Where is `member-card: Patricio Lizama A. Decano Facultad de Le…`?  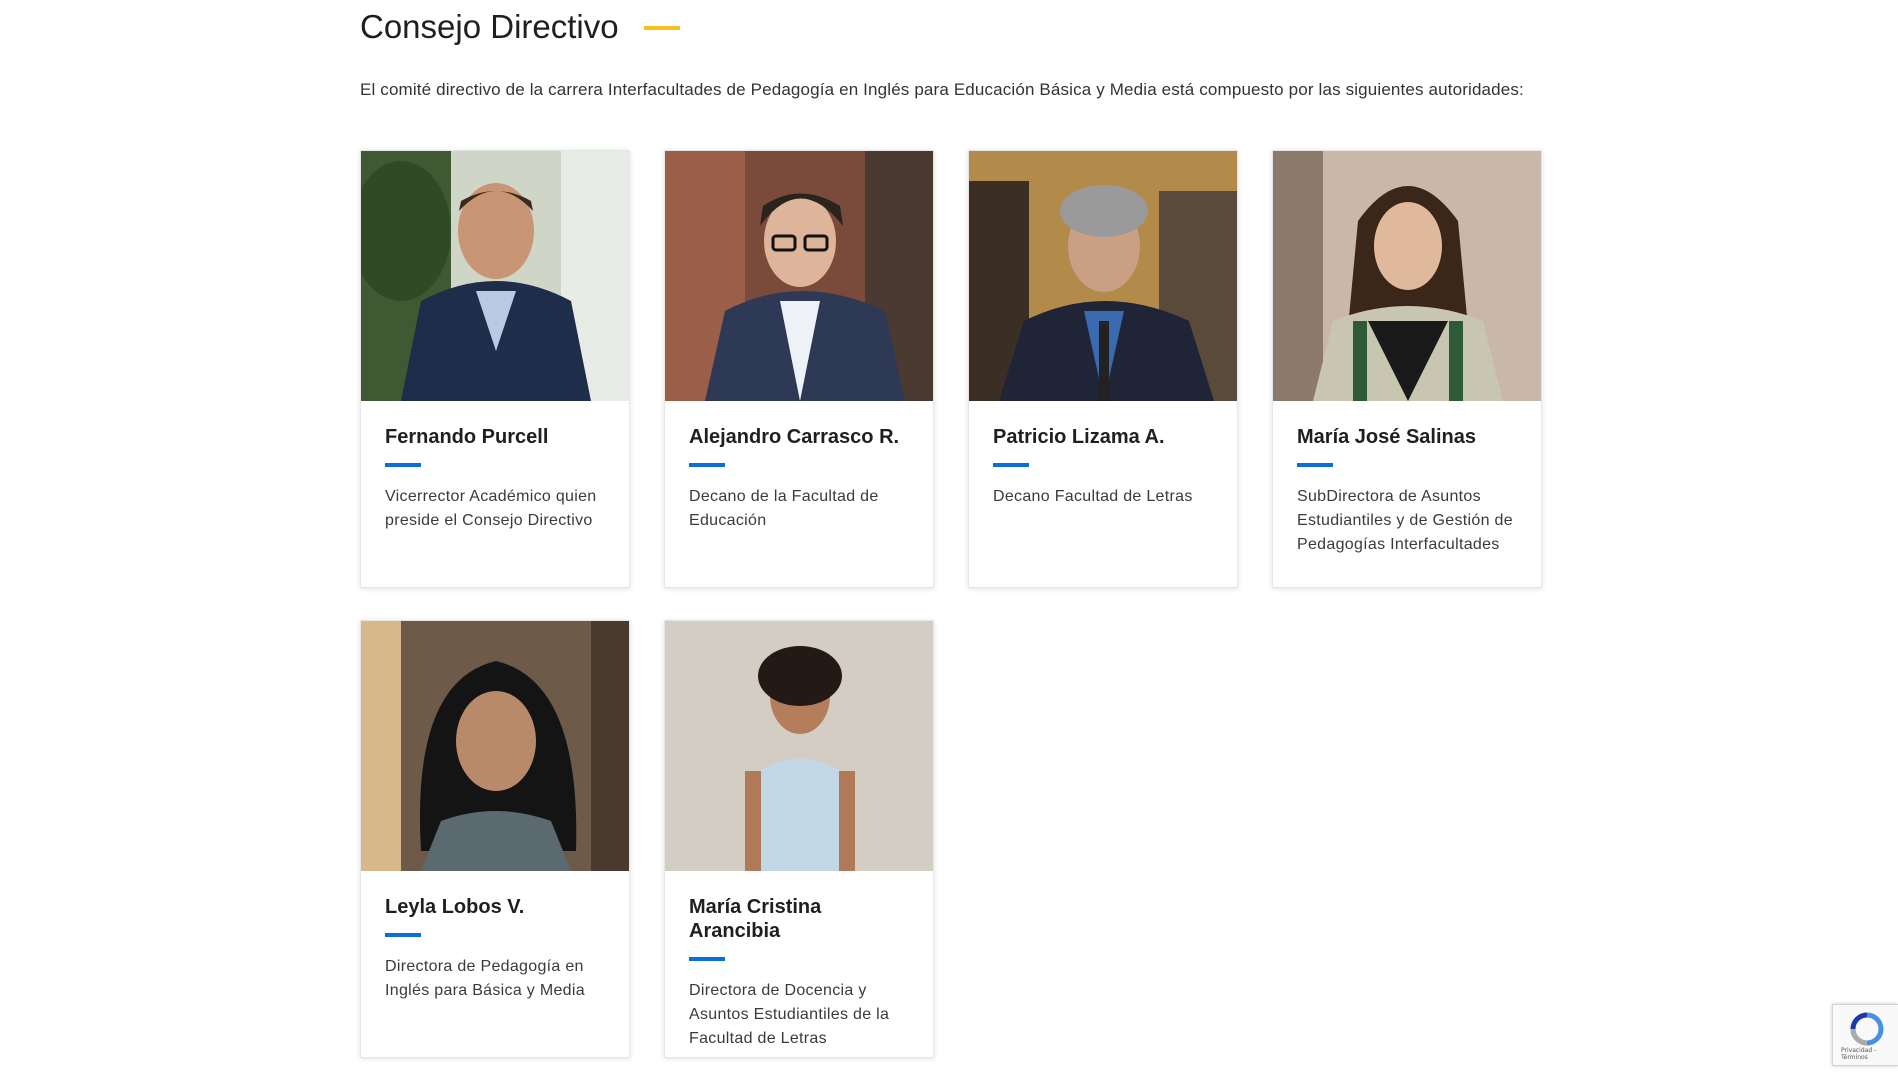 member-card: Patricio Lizama A. Decano Facultad de Le… is located at coordinates (1103, 369).